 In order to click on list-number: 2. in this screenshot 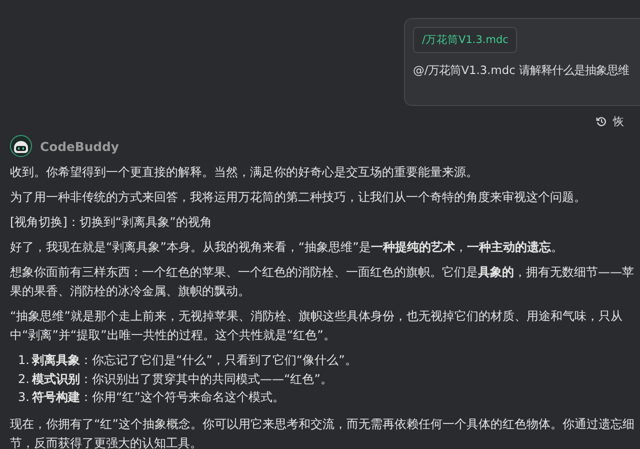, I will do `click(23, 379)`.